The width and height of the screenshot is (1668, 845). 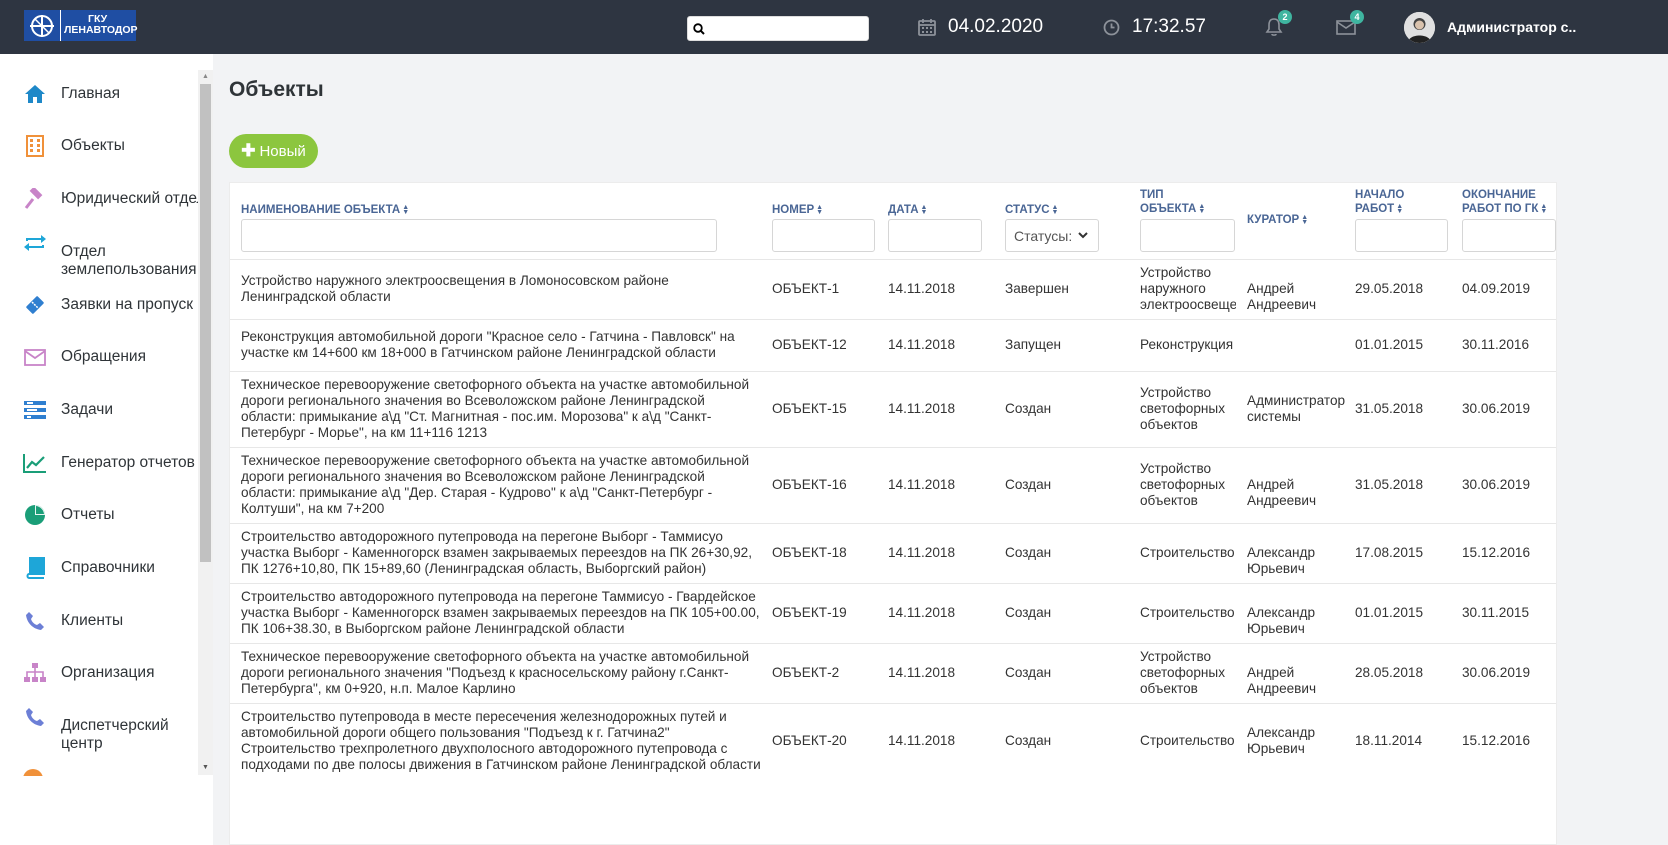 I want to click on messages-badge: 4, so click(x=1357, y=17).